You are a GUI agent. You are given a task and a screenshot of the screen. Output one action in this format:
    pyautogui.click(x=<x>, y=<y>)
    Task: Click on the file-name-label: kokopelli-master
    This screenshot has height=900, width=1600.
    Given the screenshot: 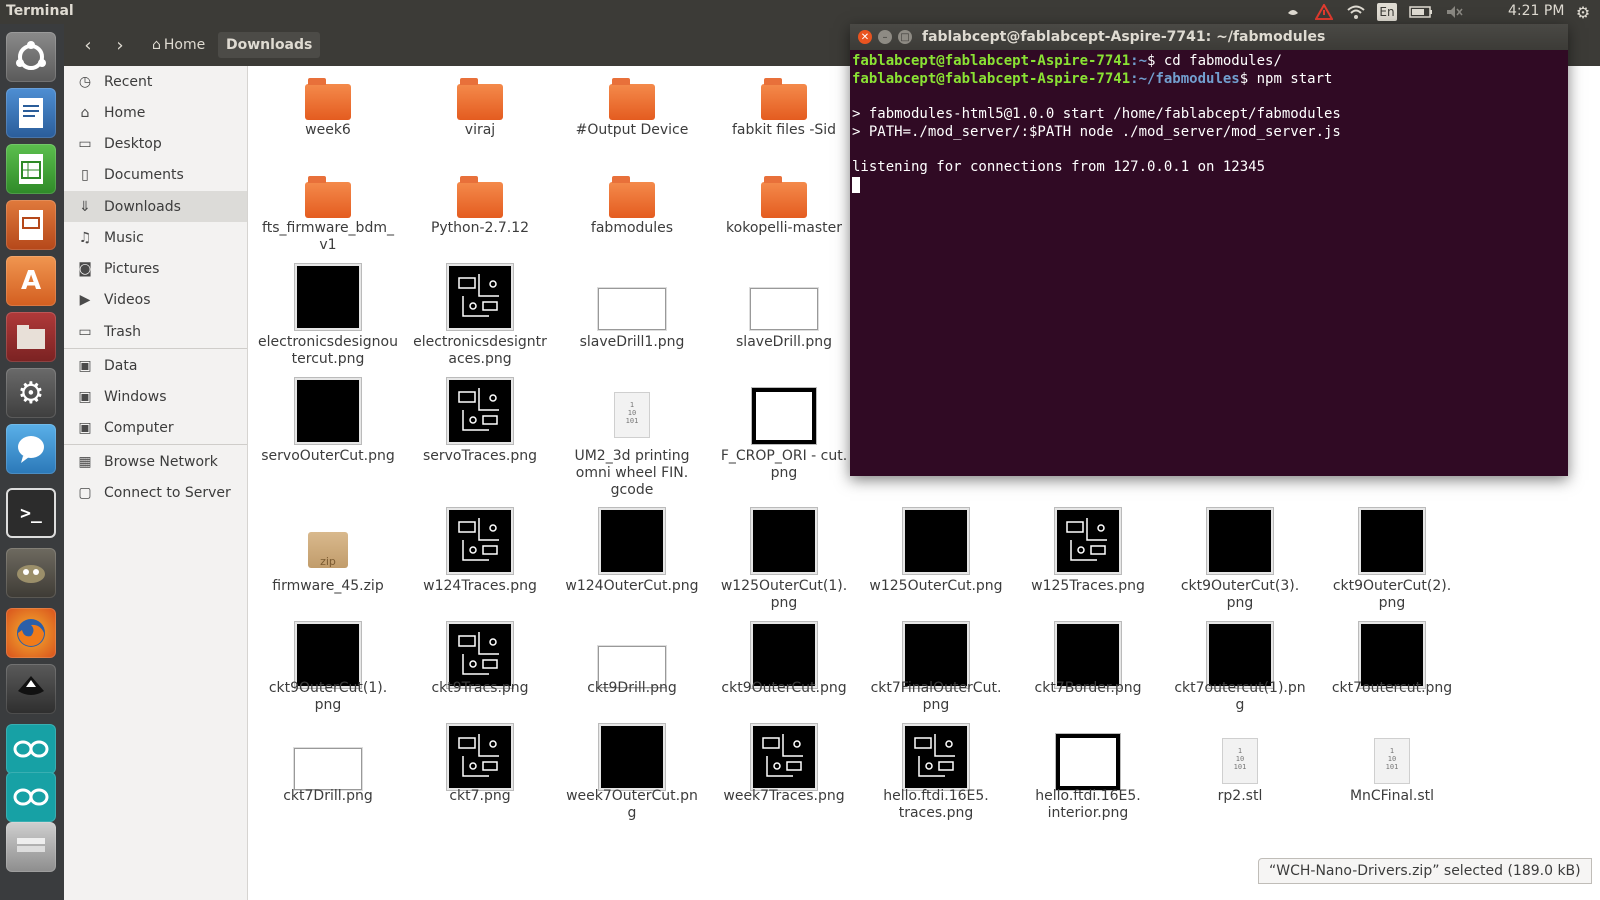 What is the action you would take?
    pyautogui.click(x=784, y=228)
    